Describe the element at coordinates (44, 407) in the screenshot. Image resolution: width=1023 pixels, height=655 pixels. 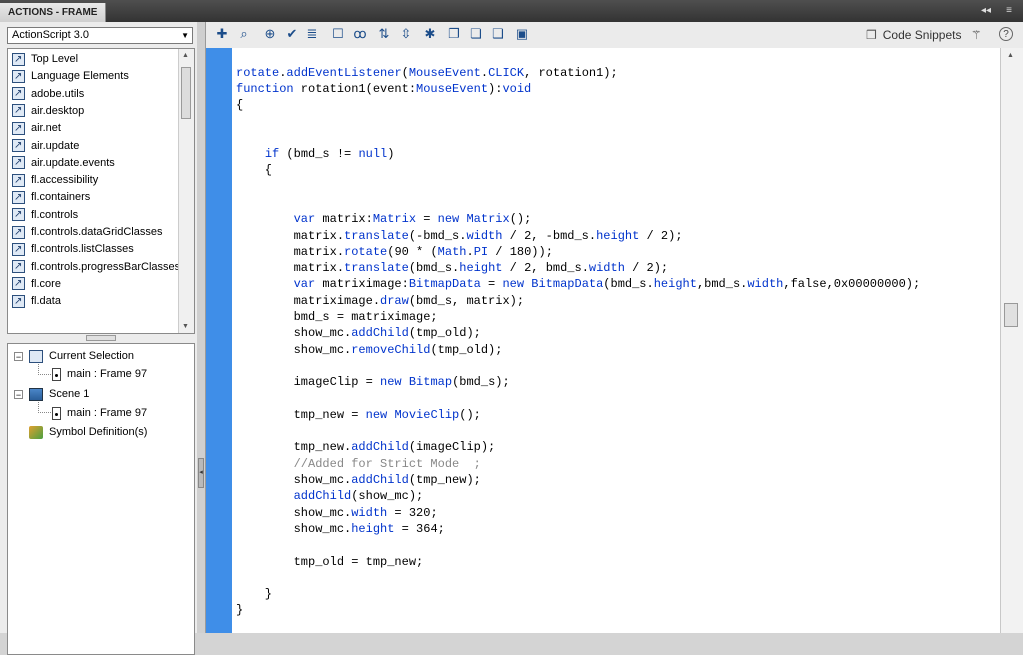
I see `tree-connector` at that location.